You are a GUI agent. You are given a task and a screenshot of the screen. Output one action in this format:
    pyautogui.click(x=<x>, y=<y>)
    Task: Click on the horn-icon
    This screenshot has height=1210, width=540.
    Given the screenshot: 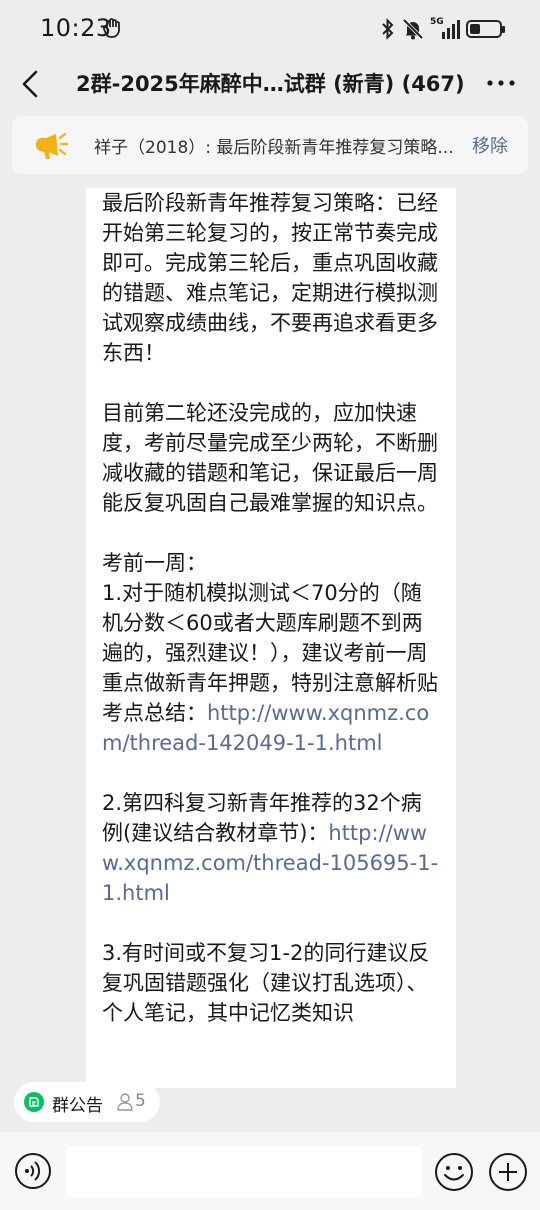 What is the action you would take?
    pyautogui.click(x=52, y=145)
    